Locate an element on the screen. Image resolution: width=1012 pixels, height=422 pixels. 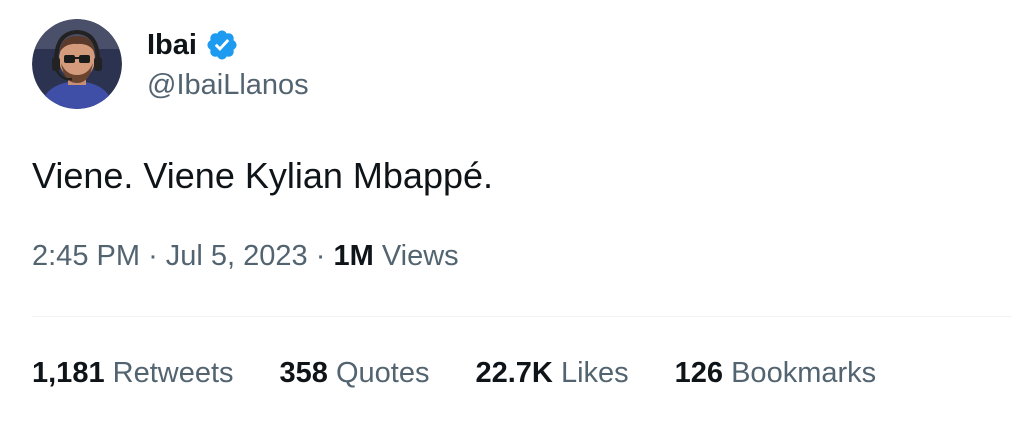
likes-stat: 22.7K Likes is located at coordinates (551, 373).